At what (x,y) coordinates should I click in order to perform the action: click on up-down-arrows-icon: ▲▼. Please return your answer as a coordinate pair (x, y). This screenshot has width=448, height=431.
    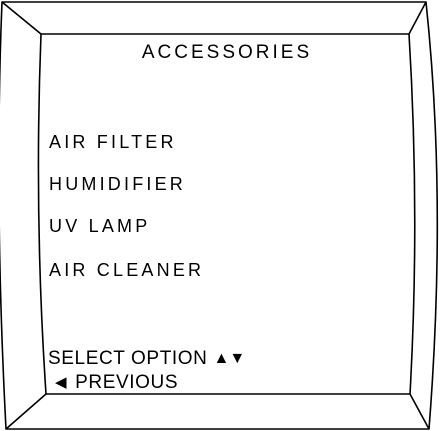
    Looking at the image, I should click on (229, 358).